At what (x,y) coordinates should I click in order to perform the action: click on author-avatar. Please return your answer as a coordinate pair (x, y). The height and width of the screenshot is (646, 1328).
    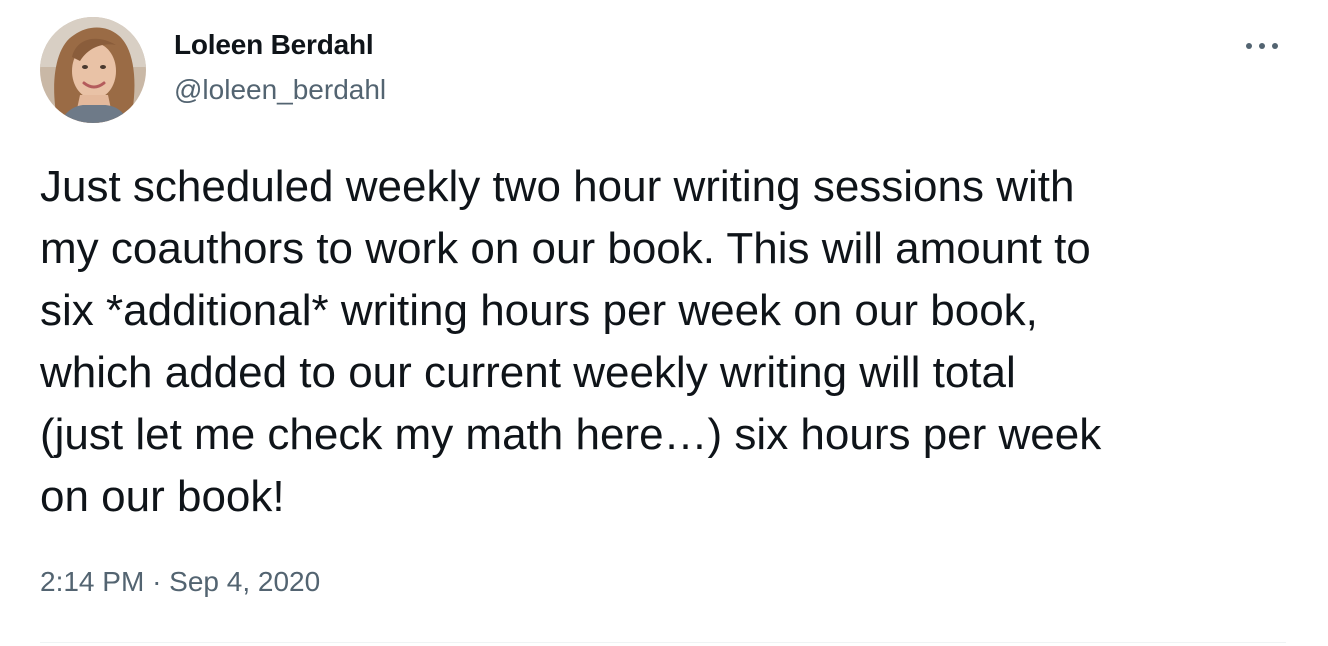
    Looking at the image, I should click on (93, 70).